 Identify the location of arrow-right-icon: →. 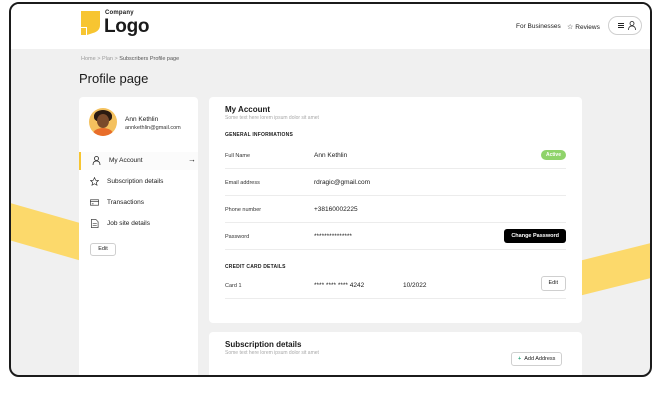
(192, 159).